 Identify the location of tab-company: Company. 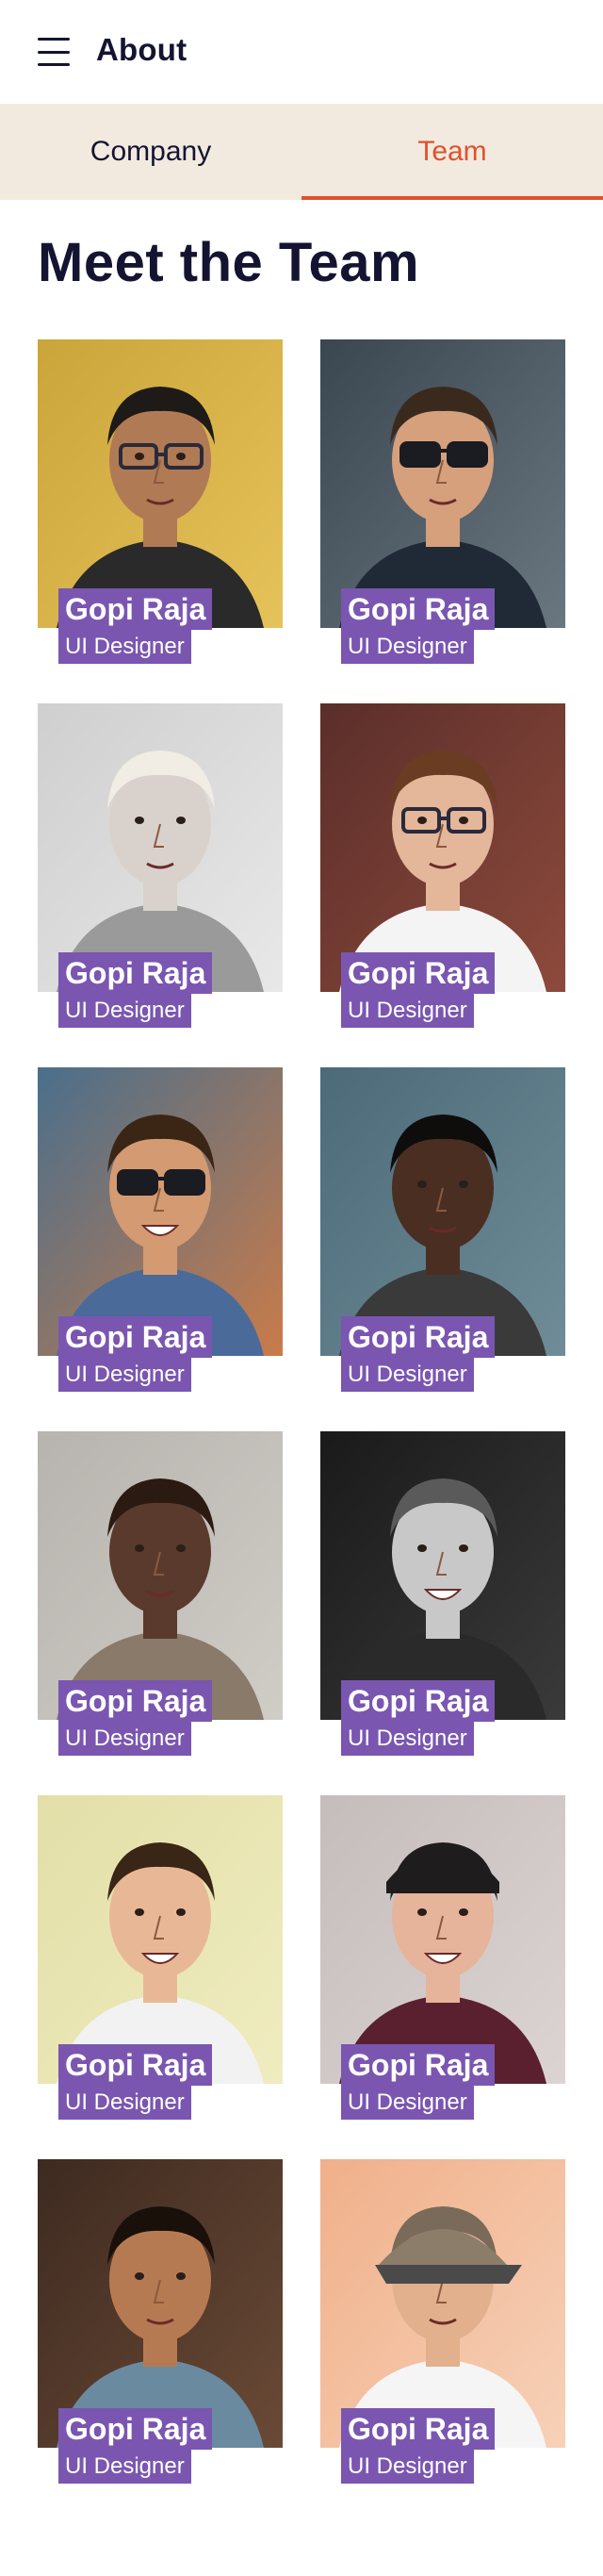
(151, 152).